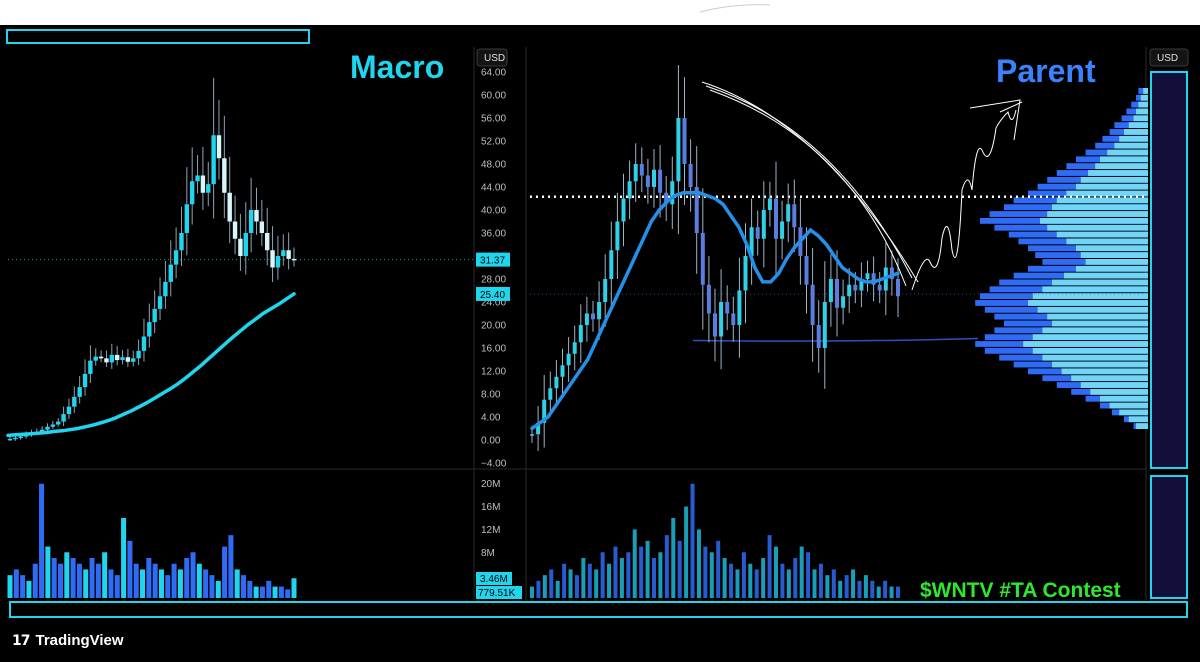  What do you see at coordinates (151, 365) in the screenshot?
I see `macro-moving-average` at bounding box center [151, 365].